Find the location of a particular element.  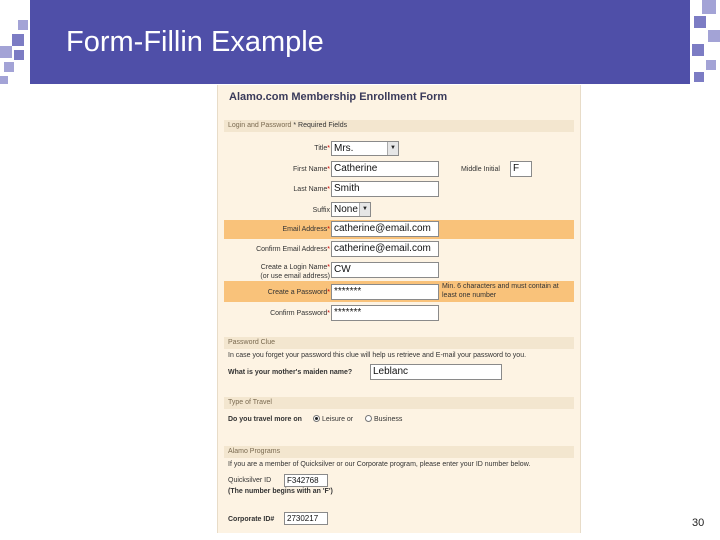

section-login-label: Login and Password is located at coordinates (260, 125).